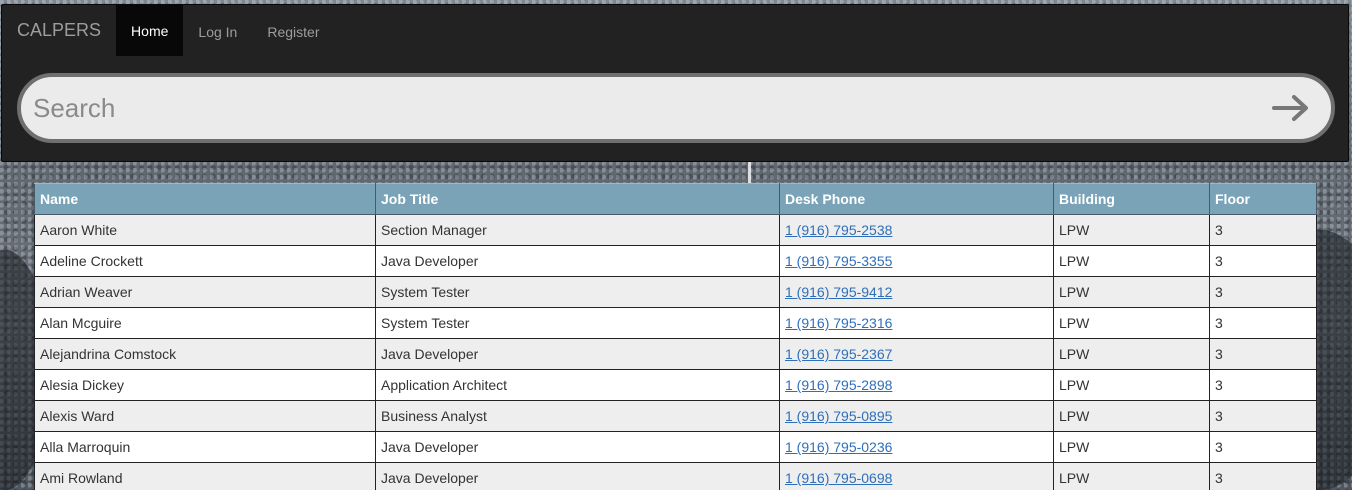 Image resolution: width=1352 pixels, height=490 pixels. Describe the element at coordinates (916, 385) in the screenshot. I see `cell-desk-phone: 1 (916) 795-2898` at that location.